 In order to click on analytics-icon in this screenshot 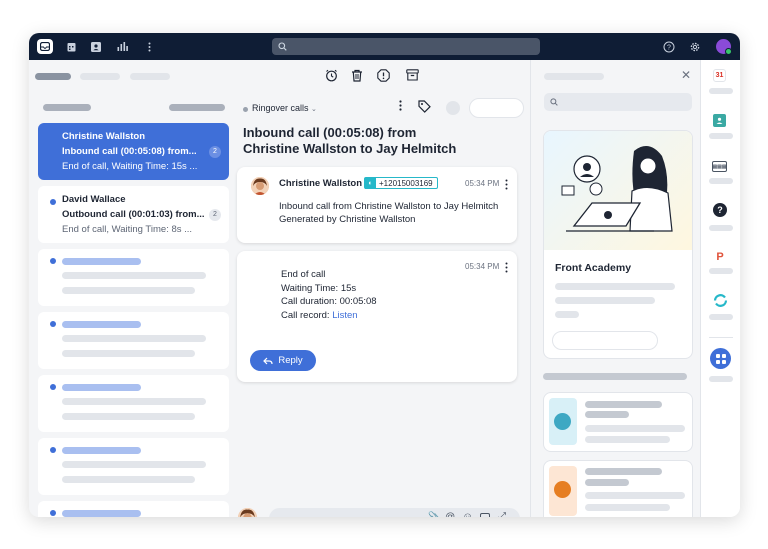, I will do `click(122, 46)`.